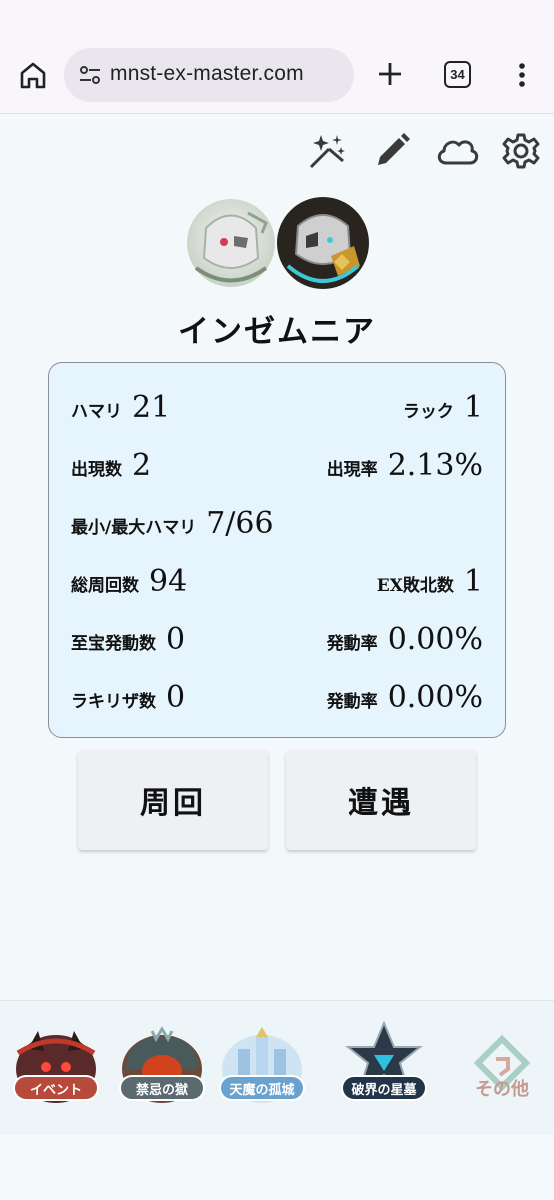  I want to click on nav-item-castle-label: 天魔の孤城, so click(262, 1088).